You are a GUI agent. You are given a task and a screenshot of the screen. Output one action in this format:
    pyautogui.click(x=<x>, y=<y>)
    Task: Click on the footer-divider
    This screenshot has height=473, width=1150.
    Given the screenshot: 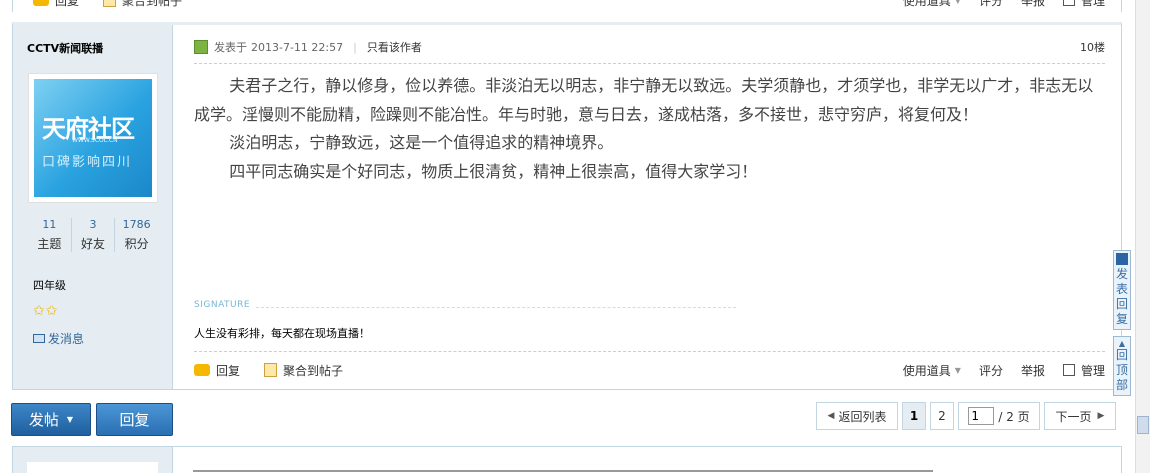 What is the action you would take?
    pyautogui.click(x=649, y=351)
    